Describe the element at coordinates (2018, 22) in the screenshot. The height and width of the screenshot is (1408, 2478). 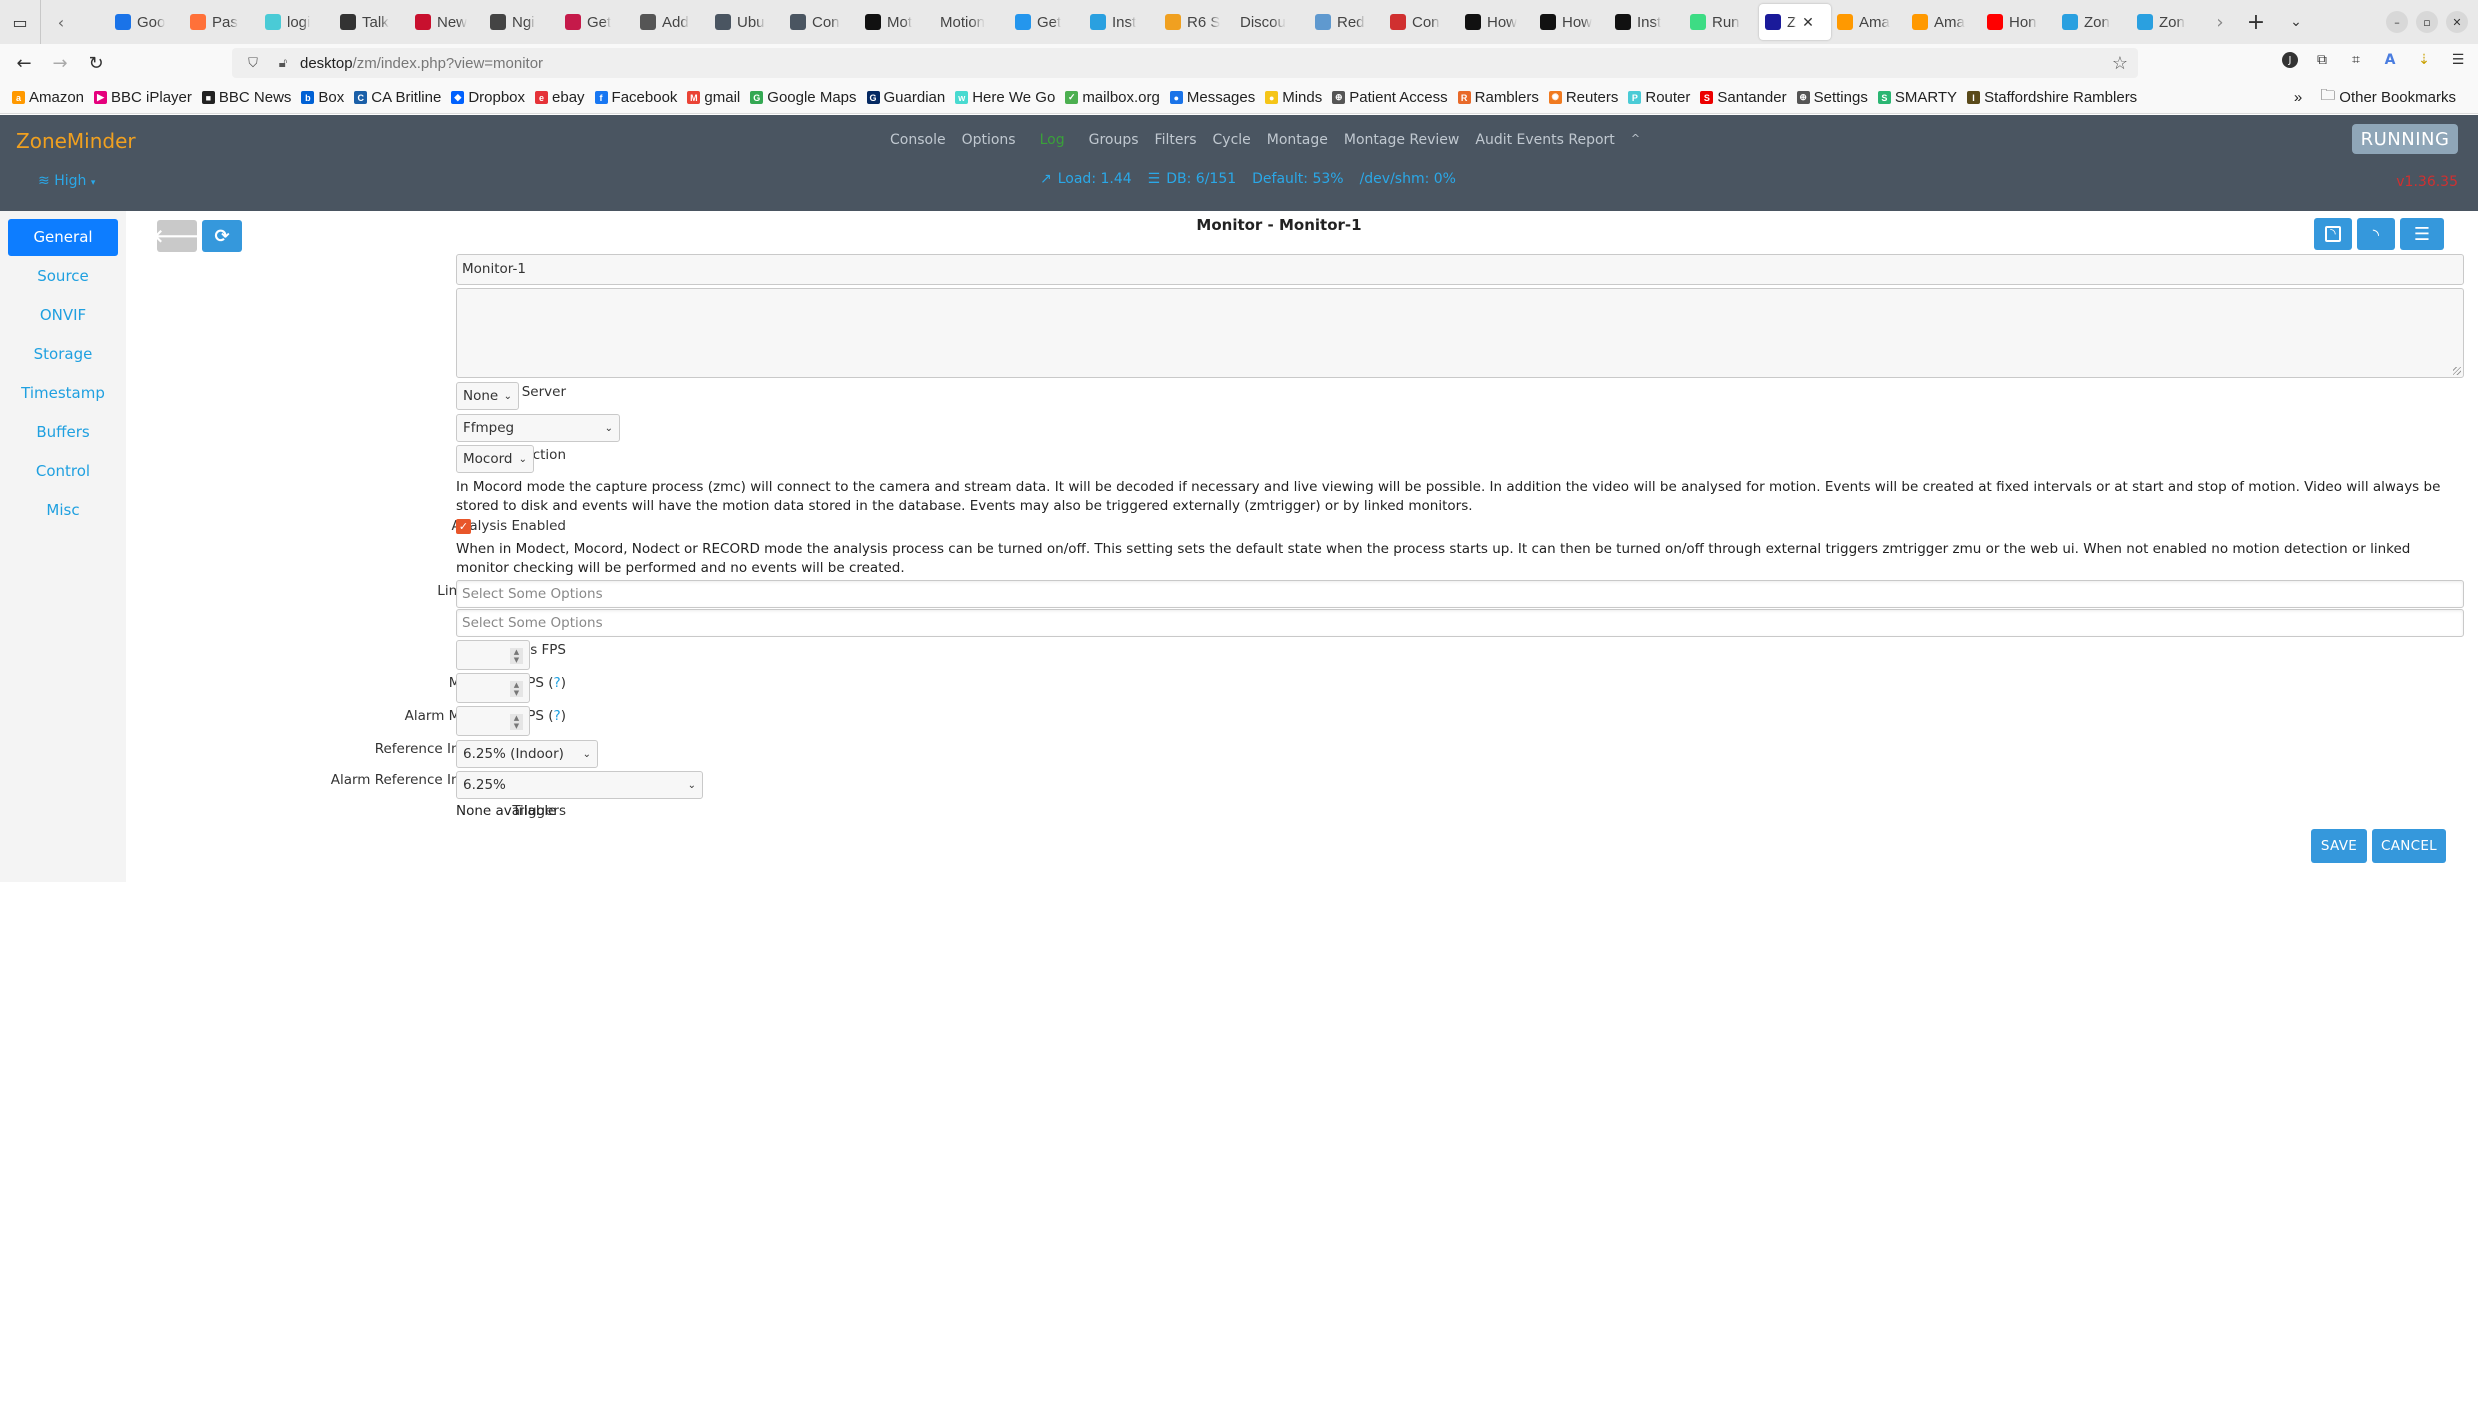
I see `browser-tab: Hon` at that location.